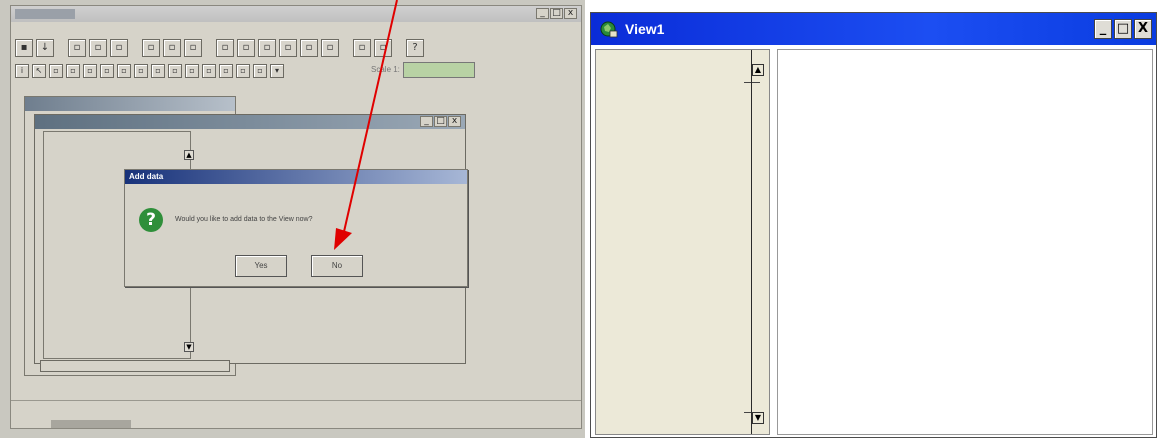 This screenshot has height=438, width=1159. Describe the element at coordinates (130, 104) in the screenshot. I see `project-window-title-bar` at that location.